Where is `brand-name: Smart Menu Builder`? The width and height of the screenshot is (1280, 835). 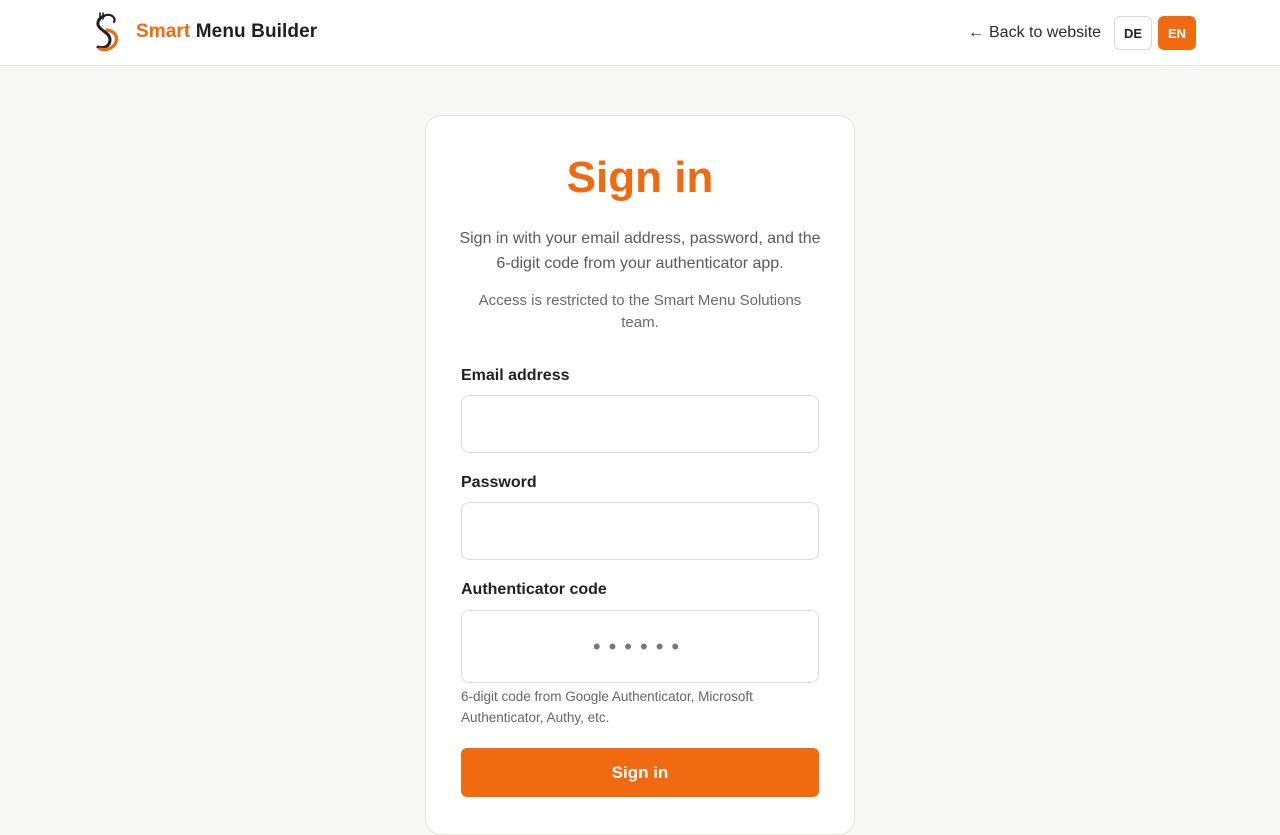
brand-name: Smart Menu Builder is located at coordinates (226, 32).